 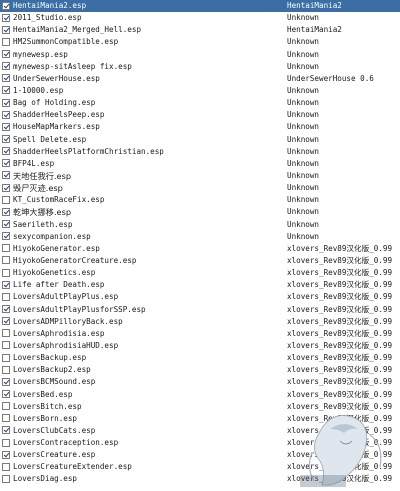 What do you see at coordinates (200, 249) in the screenshot?
I see `plugin-row: HiyokoGenerator.esp xlovers_Rev89汉化版_0.99` at bounding box center [200, 249].